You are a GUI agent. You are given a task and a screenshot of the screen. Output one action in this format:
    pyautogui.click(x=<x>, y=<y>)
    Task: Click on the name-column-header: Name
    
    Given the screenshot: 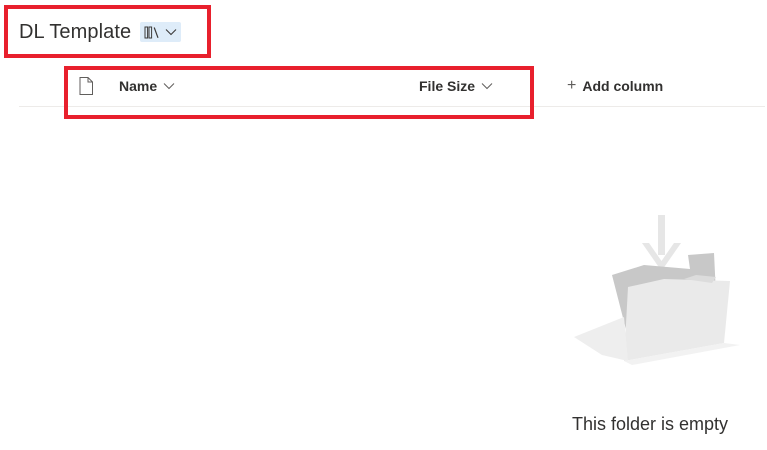 What is the action you would take?
    pyautogui.click(x=147, y=86)
    